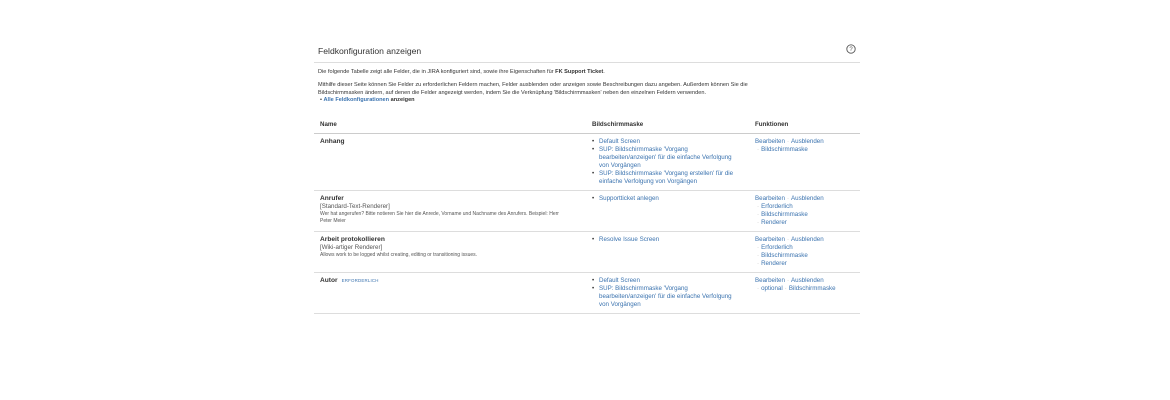 This screenshot has height=400, width=1170. What do you see at coordinates (355, 206) in the screenshot?
I see `field-renderer: [Standard-Text-Renderer]` at bounding box center [355, 206].